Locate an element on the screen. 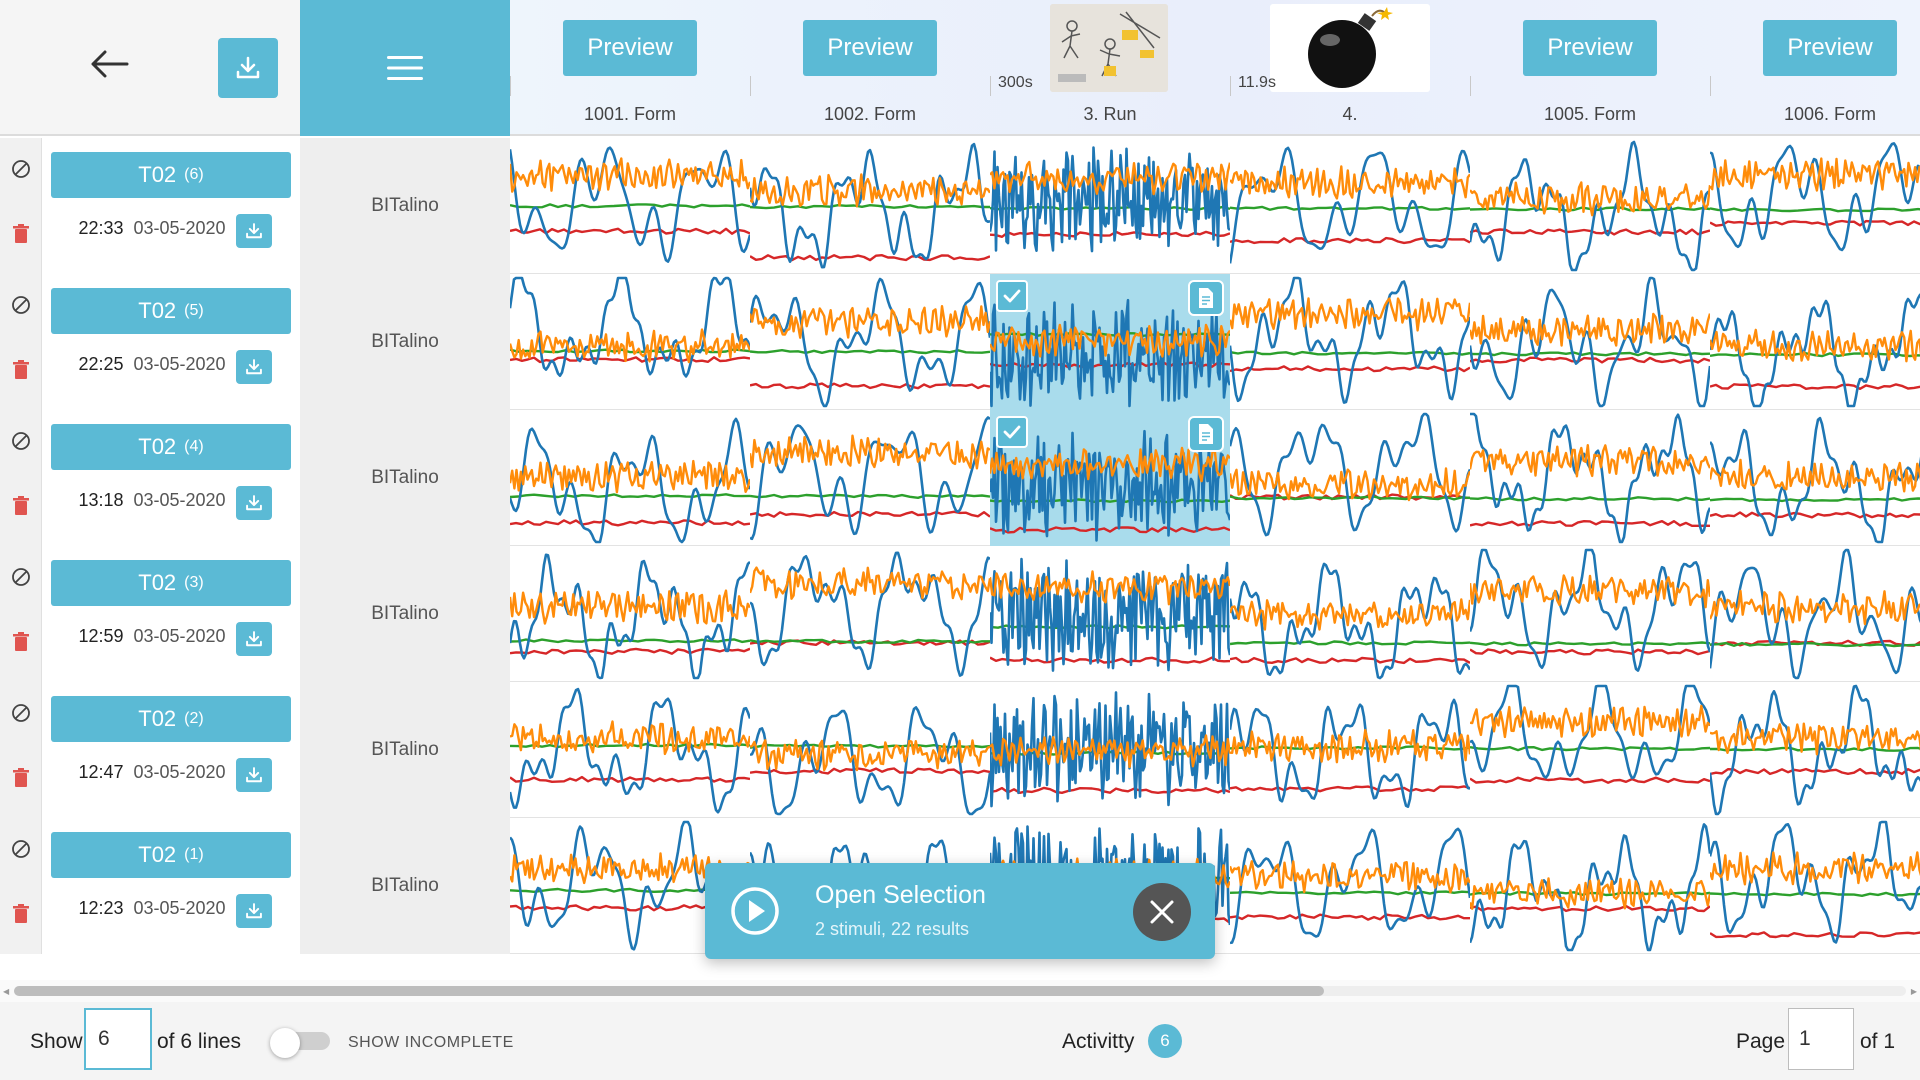 The width and height of the screenshot is (1920, 1080). stimulus-column-1002: Preview 1002. Form is located at coordinates (870, 68).